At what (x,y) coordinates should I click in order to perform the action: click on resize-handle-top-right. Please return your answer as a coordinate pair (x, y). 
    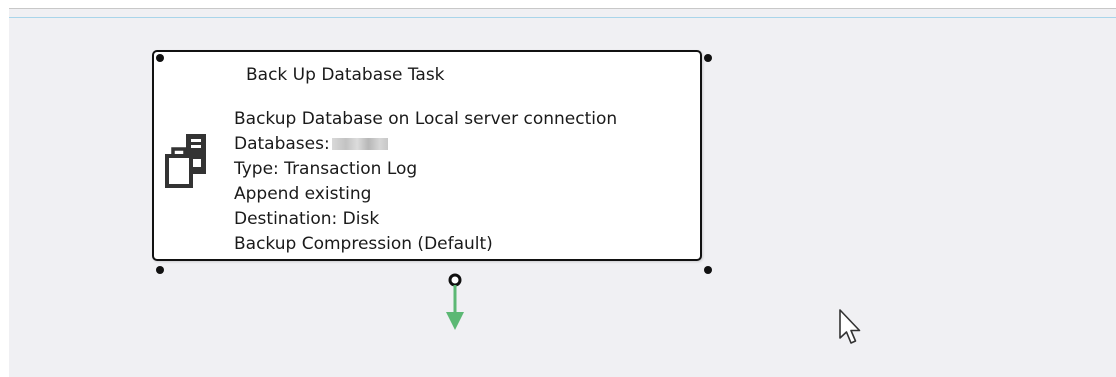
    Looking at the image, I should click on (708, 58).